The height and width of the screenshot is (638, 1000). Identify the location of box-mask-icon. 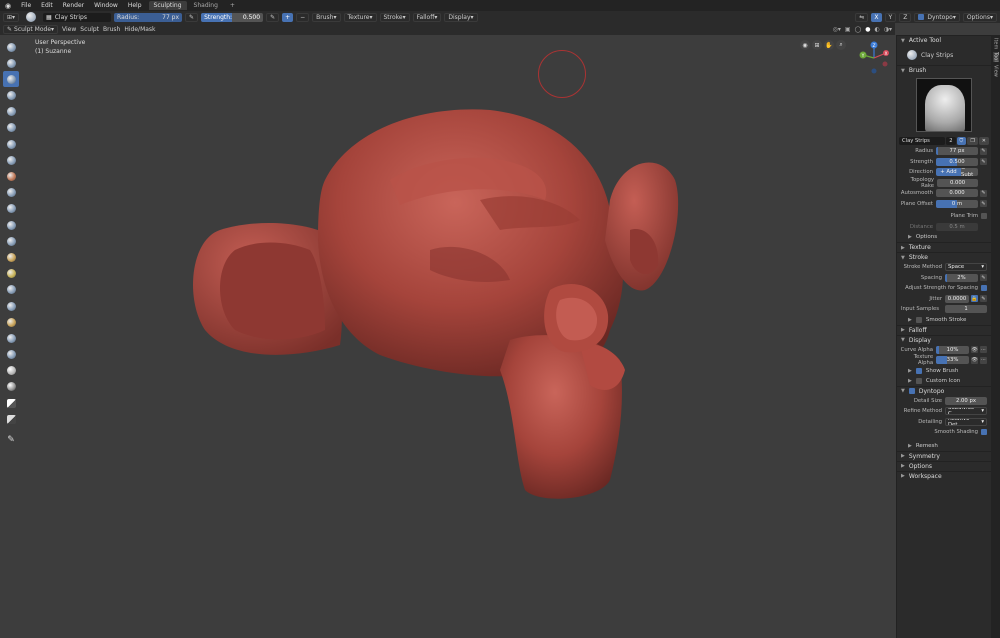
(11, 403).